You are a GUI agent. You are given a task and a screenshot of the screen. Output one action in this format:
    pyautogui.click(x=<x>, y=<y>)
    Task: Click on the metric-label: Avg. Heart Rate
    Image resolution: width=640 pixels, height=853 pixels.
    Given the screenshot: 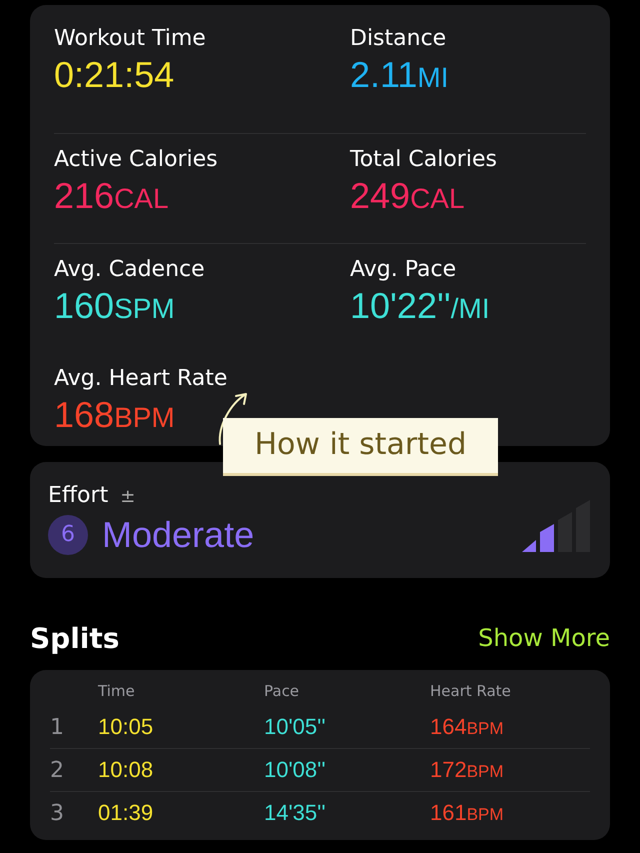 What is the action you would take?
    pyautogui.click(x=141, y=379)
    